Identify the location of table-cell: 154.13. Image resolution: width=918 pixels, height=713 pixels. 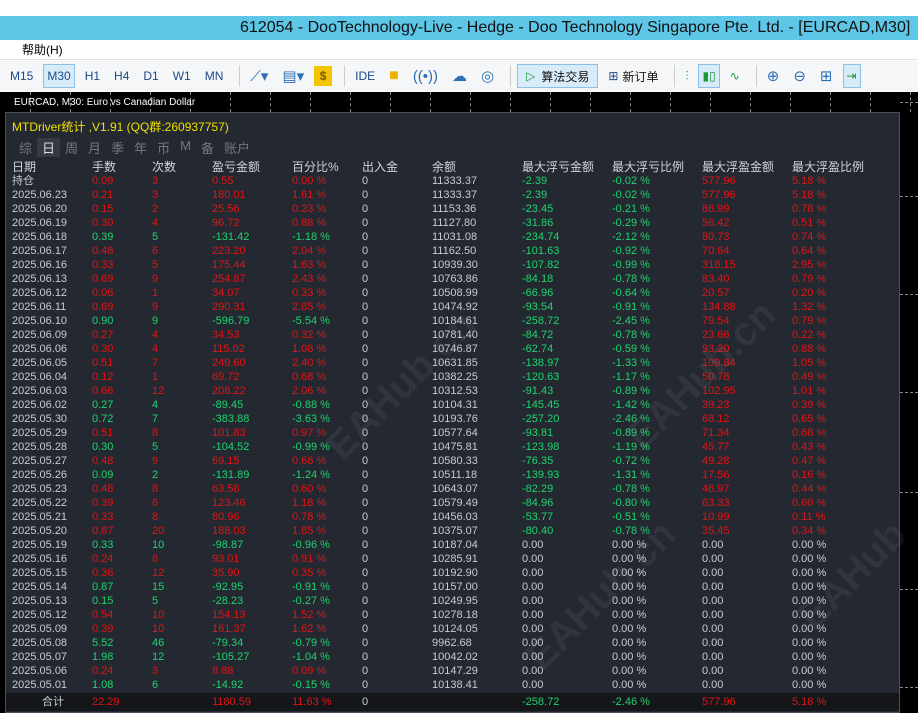
(229, 615).